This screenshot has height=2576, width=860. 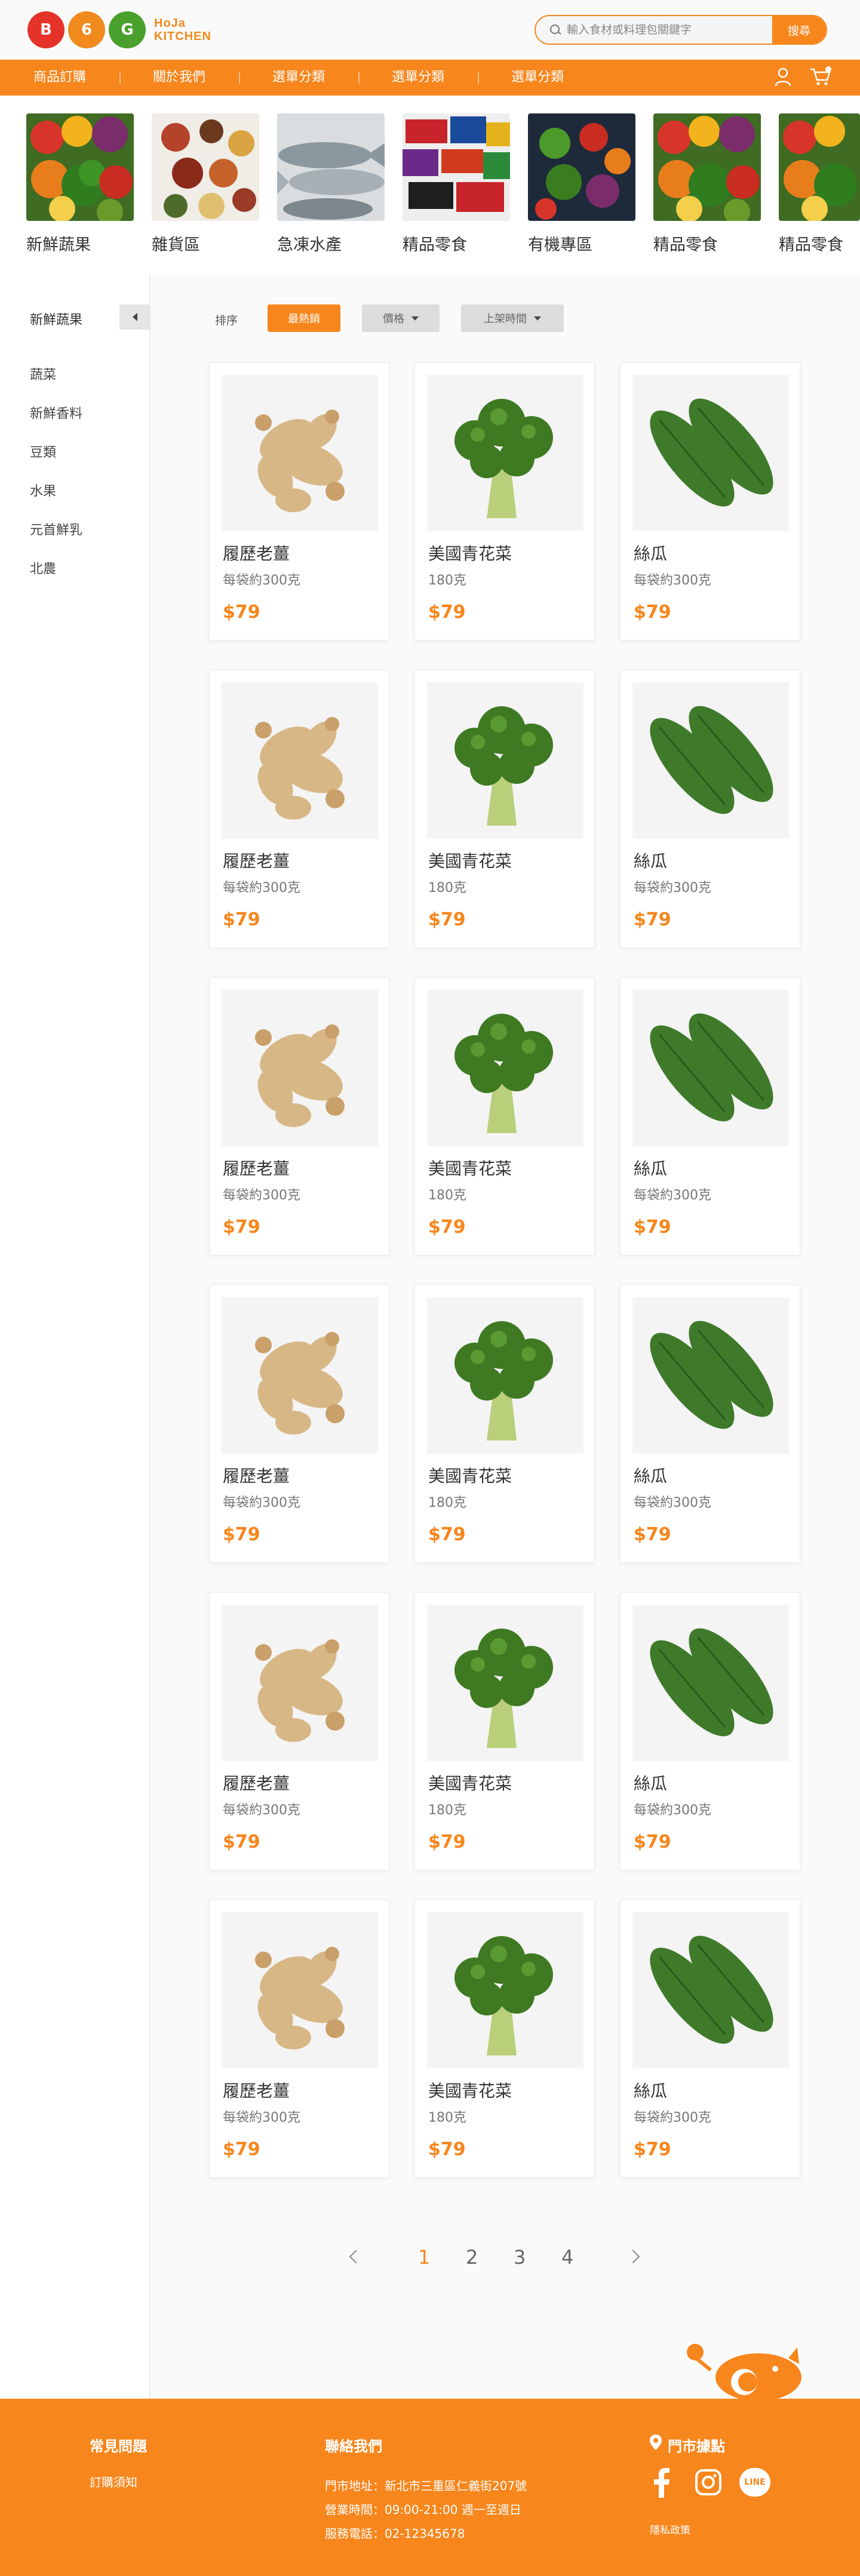 What do you see at coordinates (119, 30) in the screenshot?
I see `site-logo: B 6 G HoJa KITCHEN` at bounding box center [119, 30].